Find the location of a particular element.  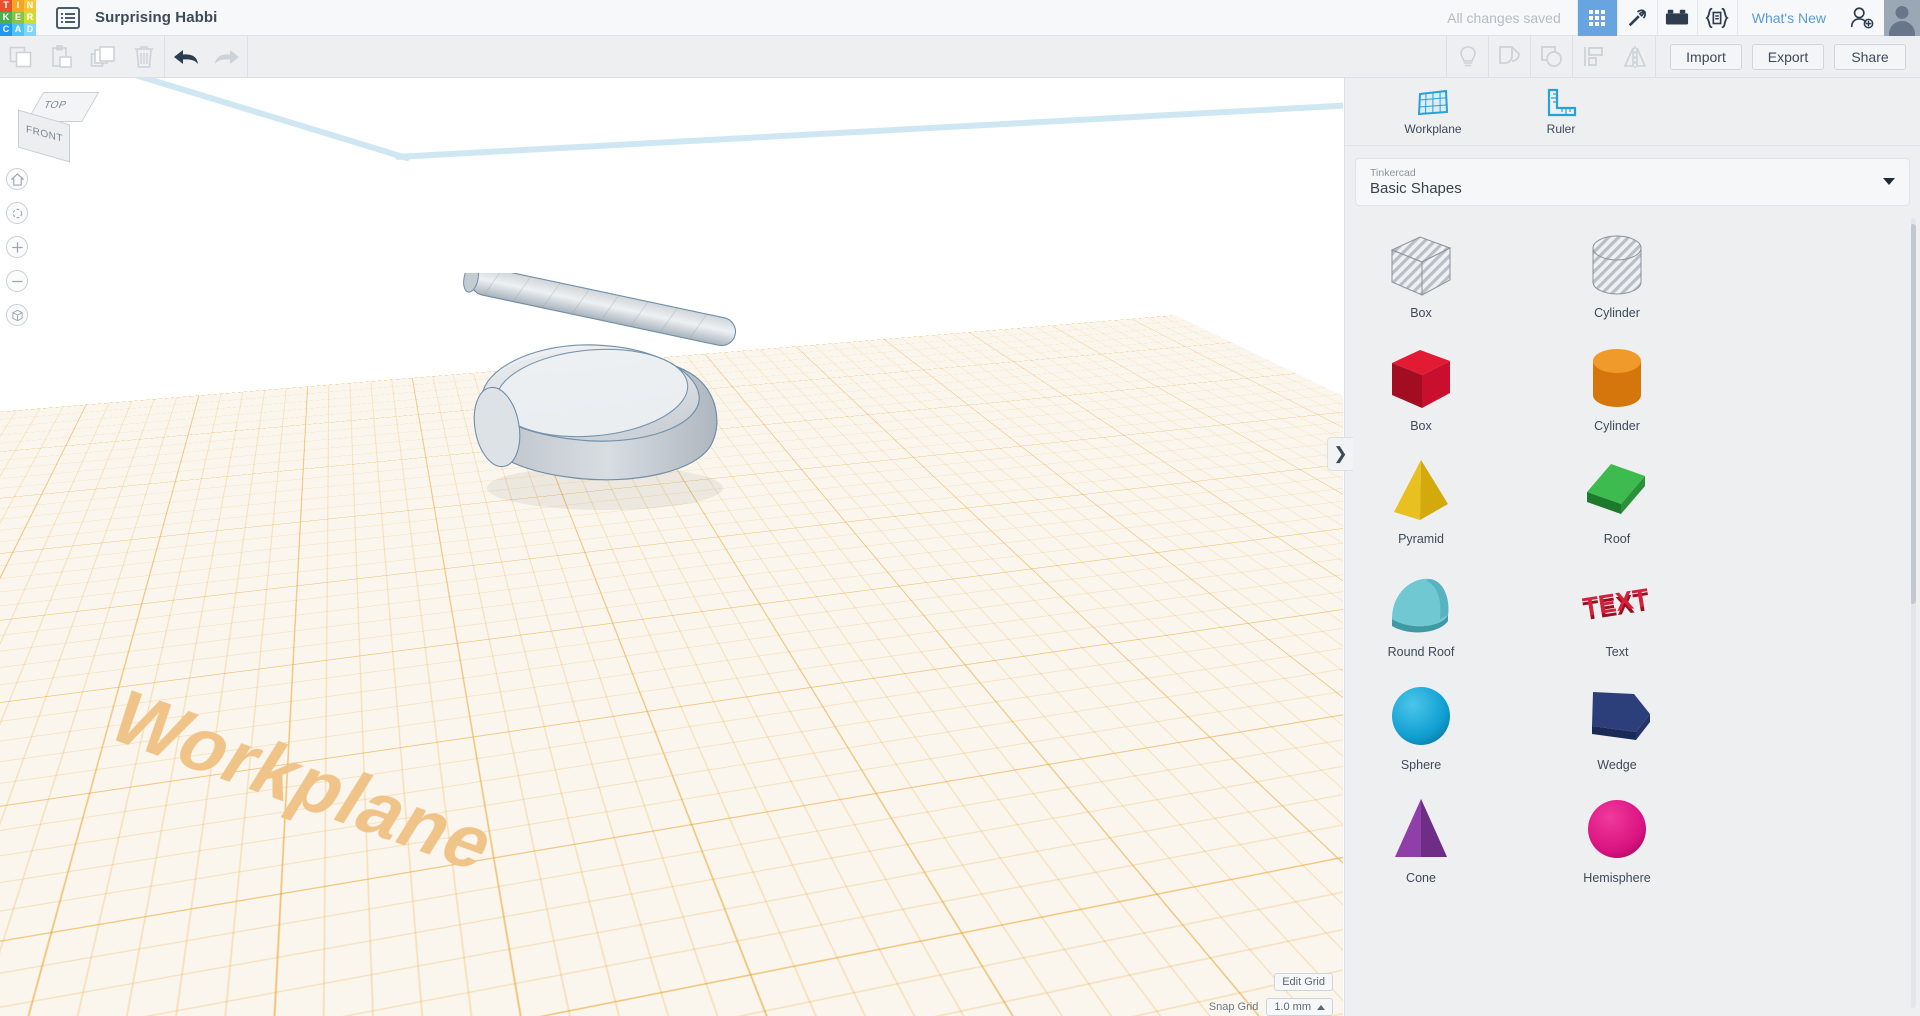

export-button: Export is located at coordinates (1788, 56).